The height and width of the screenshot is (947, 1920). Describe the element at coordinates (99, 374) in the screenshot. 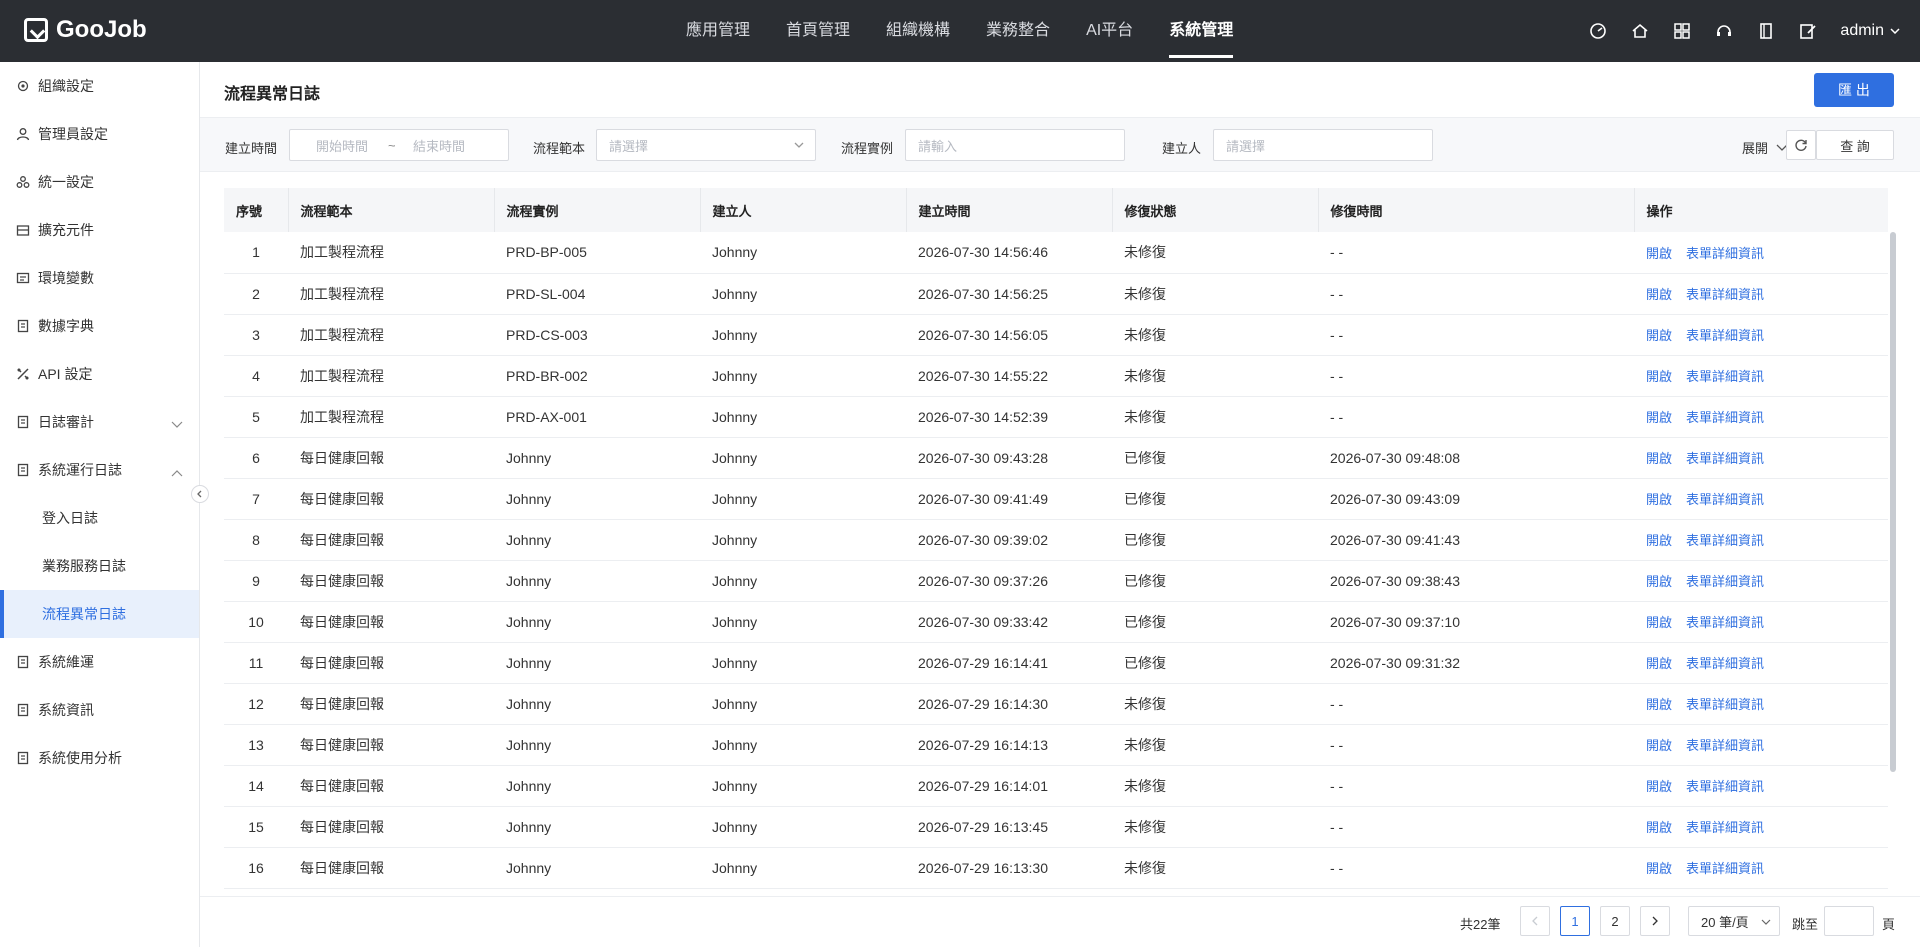

I see `sidebar-item-api-settings: API 設定` at that location.